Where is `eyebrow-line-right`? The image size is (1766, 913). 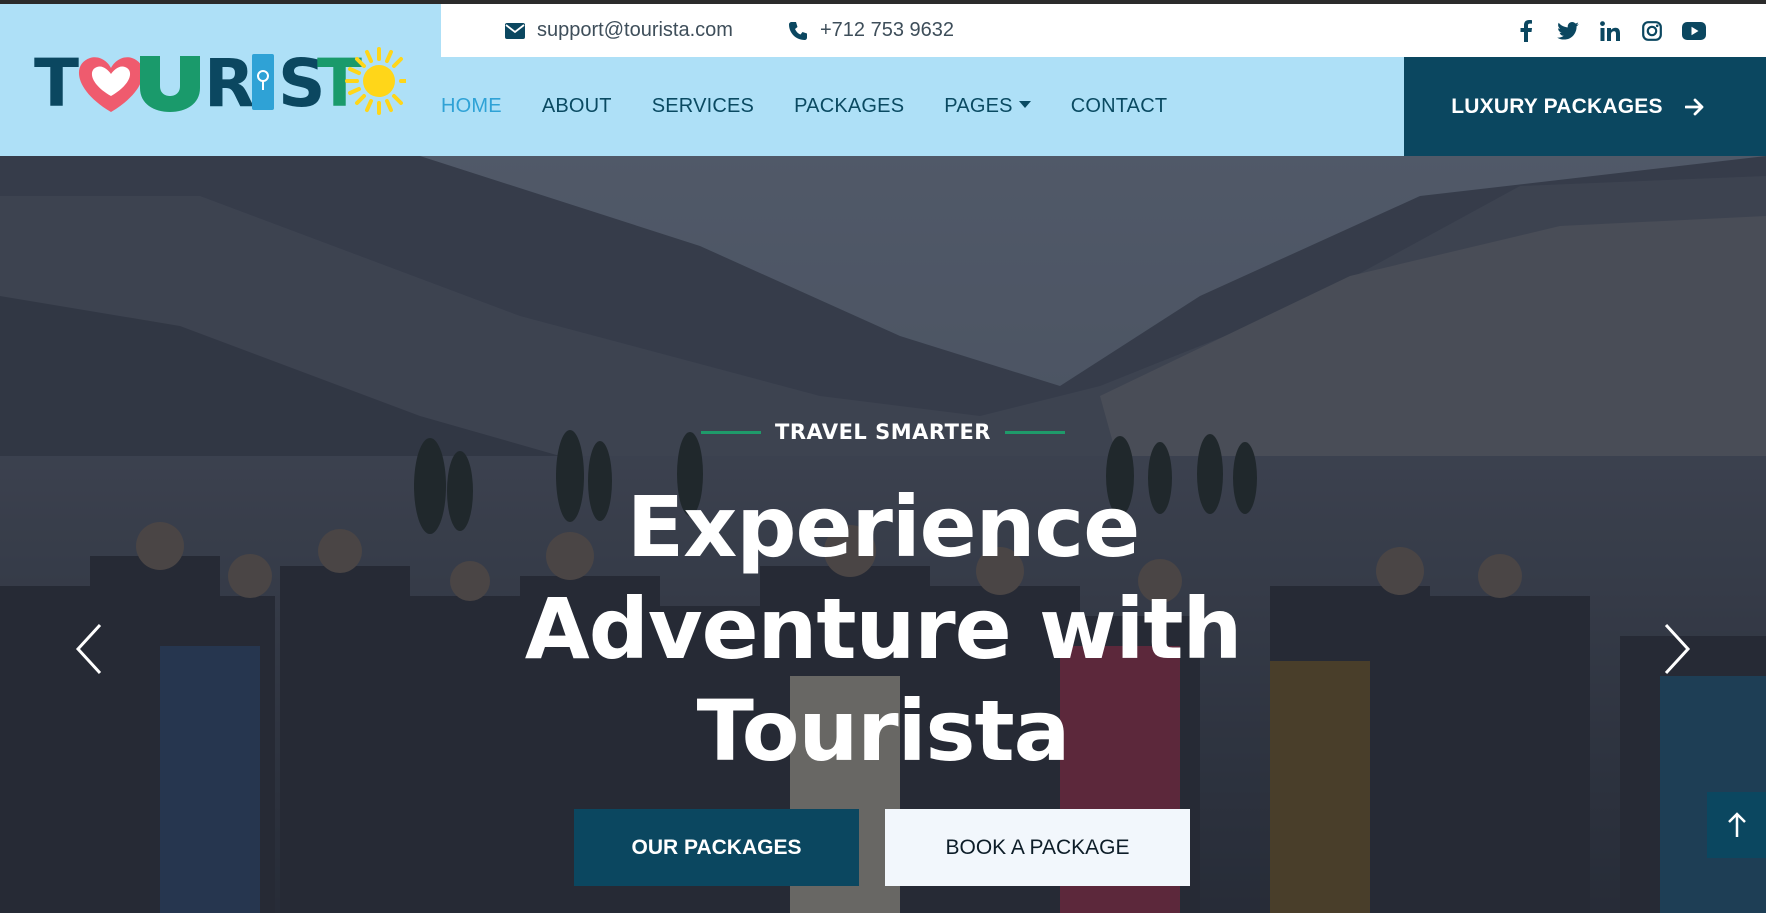
eyebrow-line-right is located at coordinates (1034, 432).